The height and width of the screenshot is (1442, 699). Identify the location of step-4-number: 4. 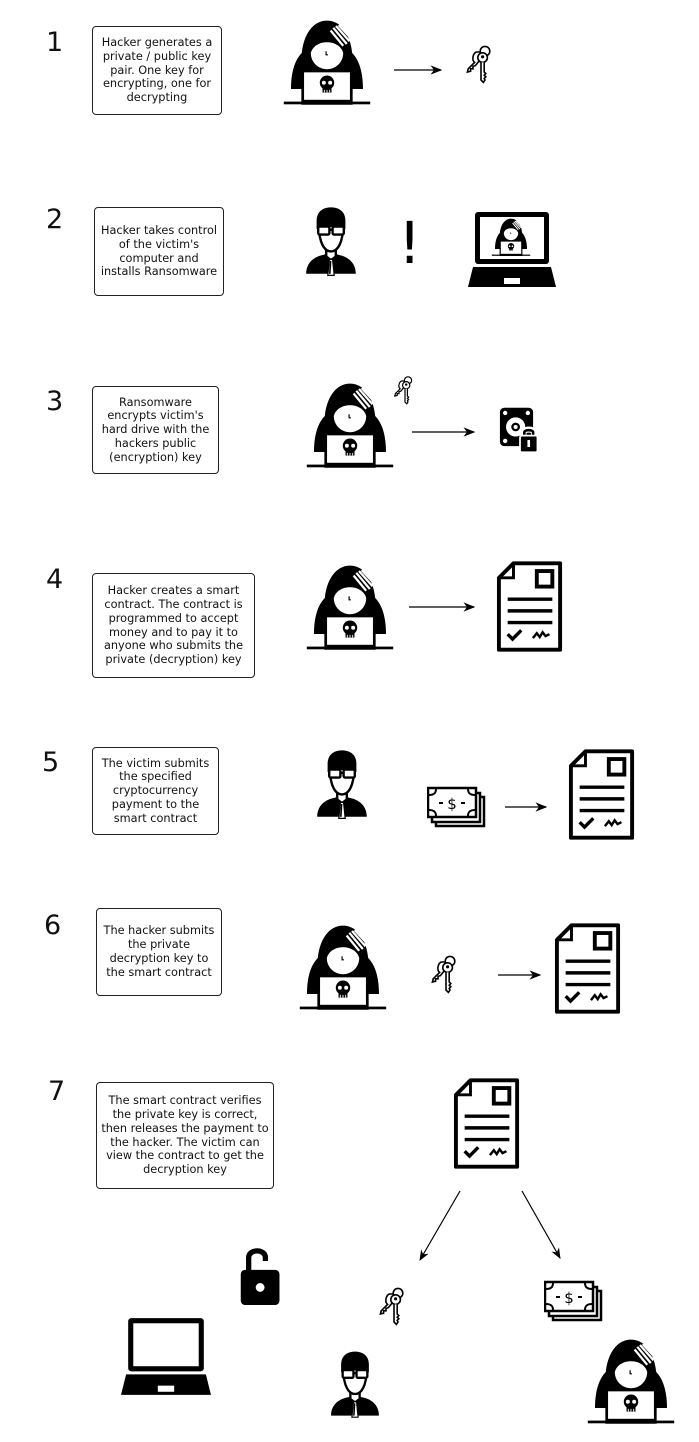
(55, 579).